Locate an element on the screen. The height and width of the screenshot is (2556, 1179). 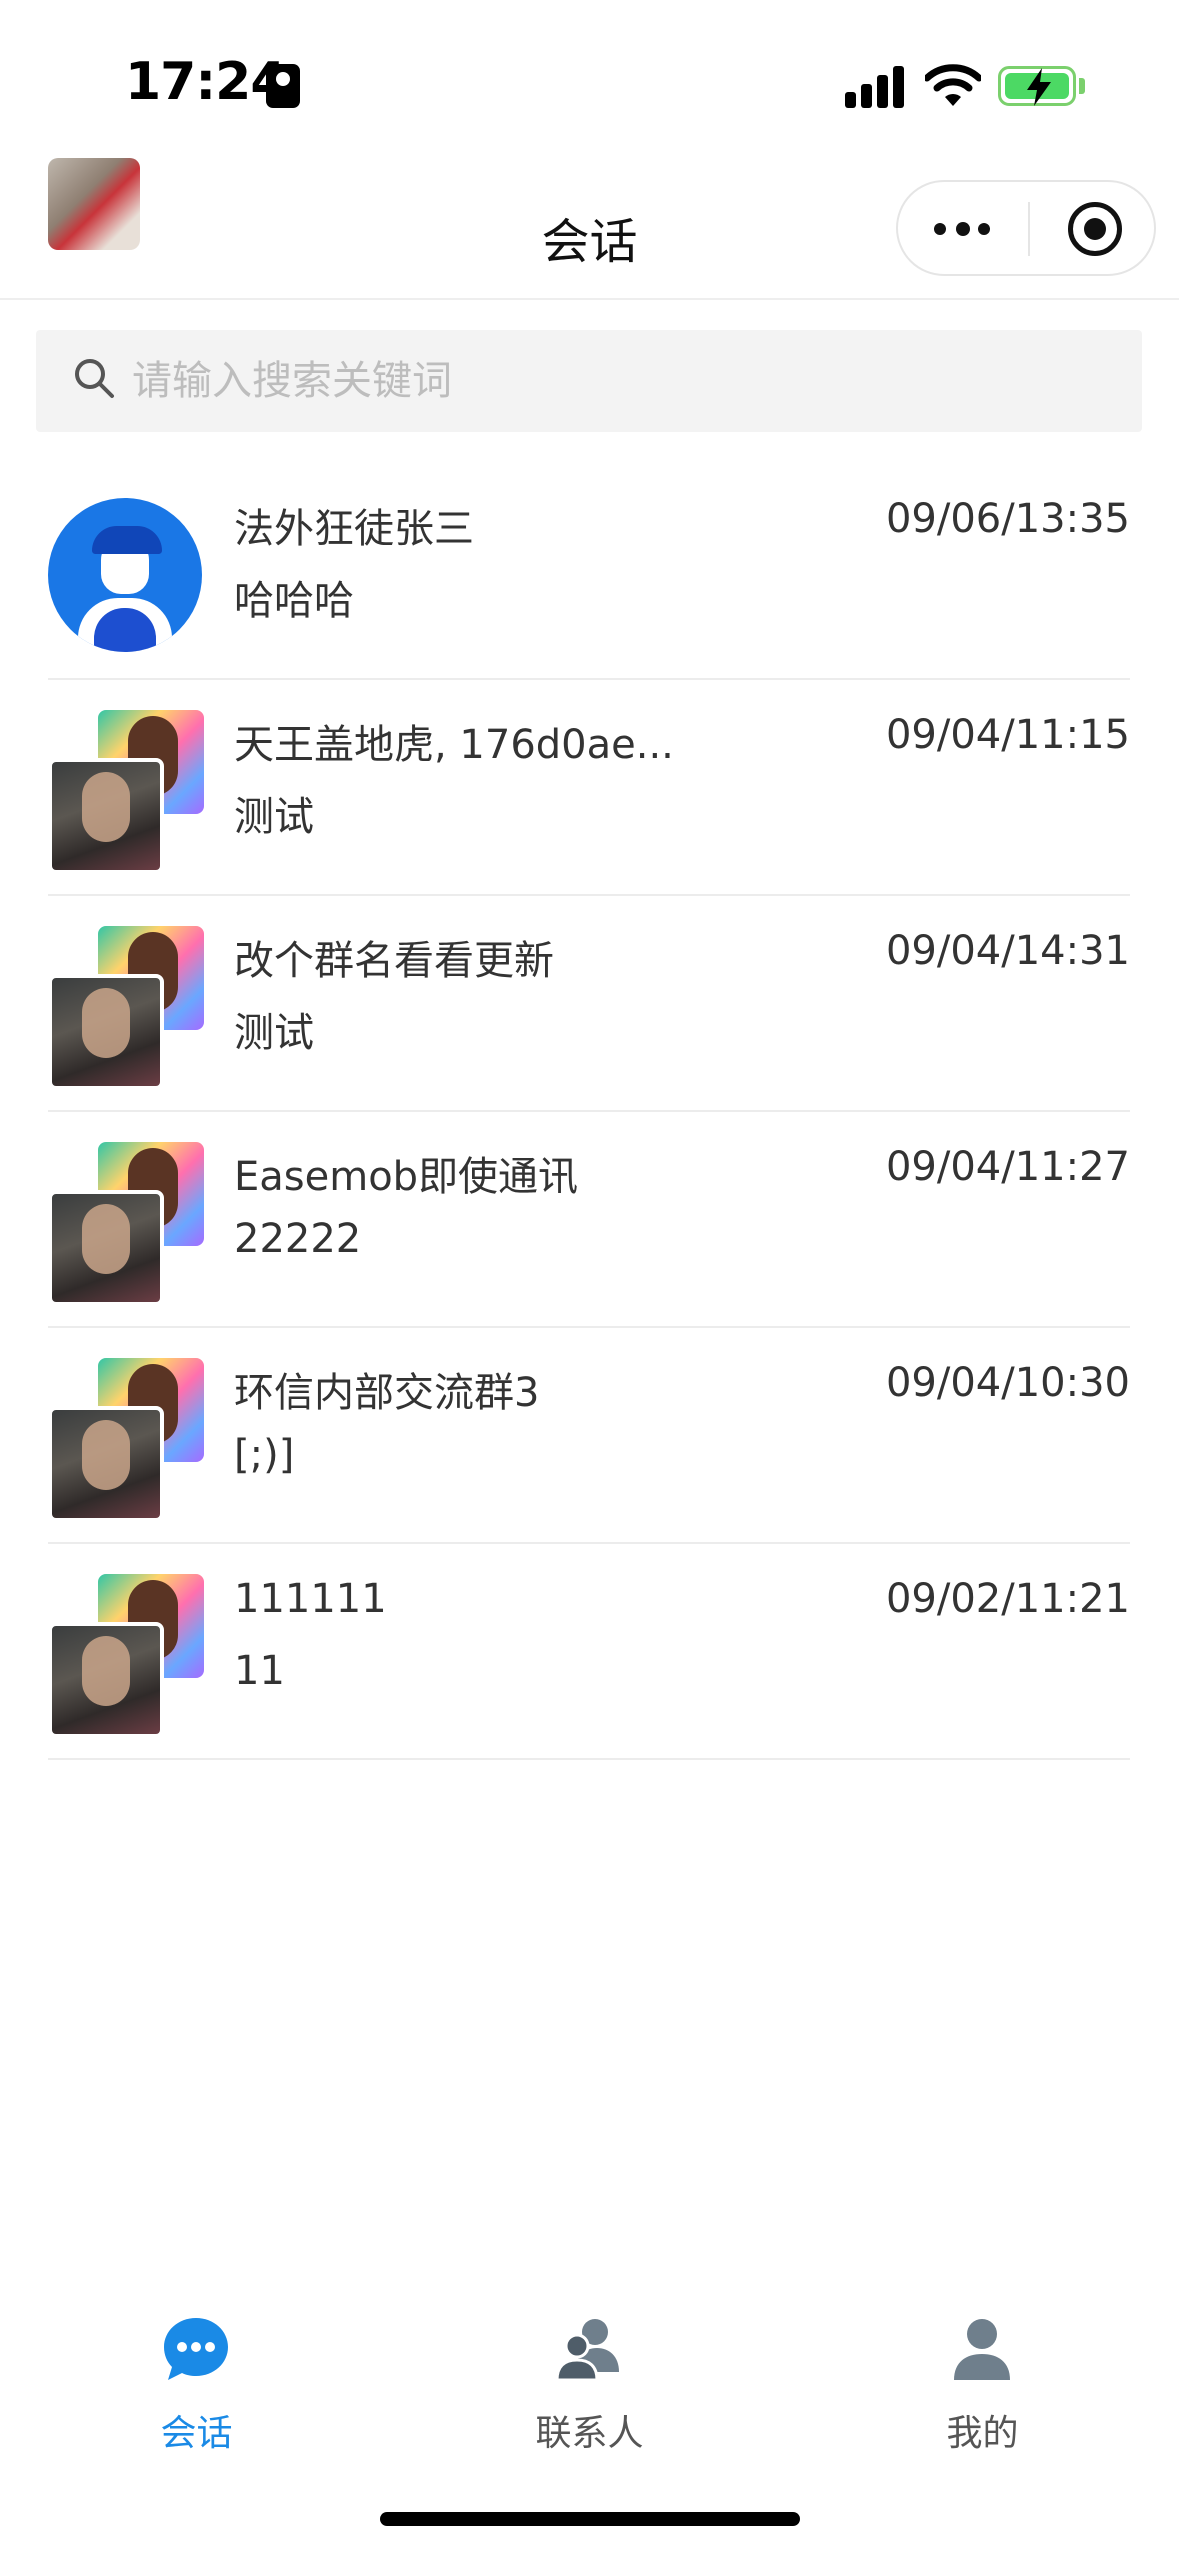
conversation-item: 111111 11 09/02/11:21 is located at coordinates (589, 1652).